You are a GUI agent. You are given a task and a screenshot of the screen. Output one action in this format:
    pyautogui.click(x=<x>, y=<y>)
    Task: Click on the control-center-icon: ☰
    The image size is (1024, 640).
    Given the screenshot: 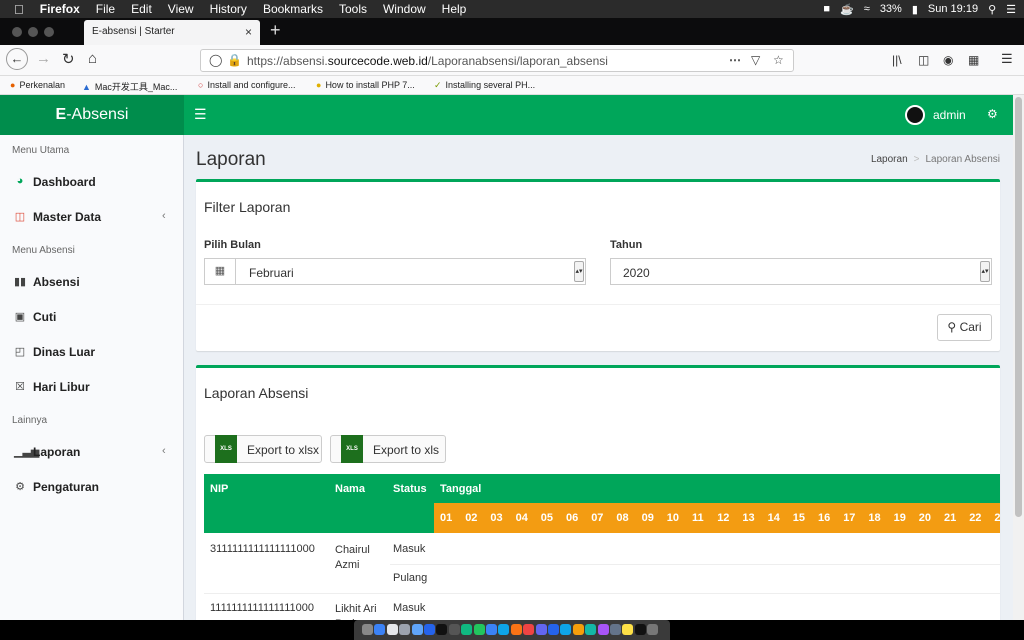 What is the action you would take?
    pyautogui.click(x=1011, y=9)
    